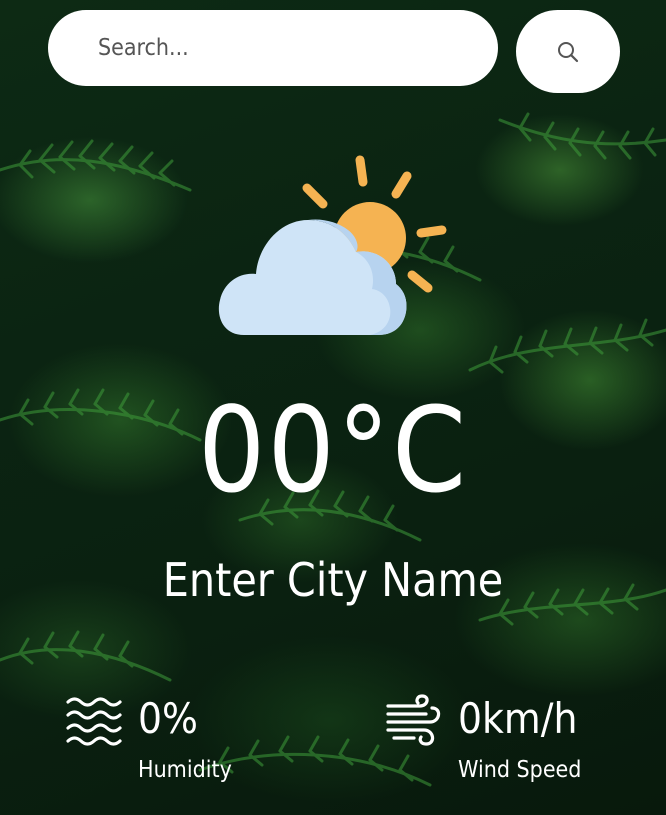  Describe the element at coordinates (168, 718) in the screenshot. I see `humidity-value: 0%` at that location.